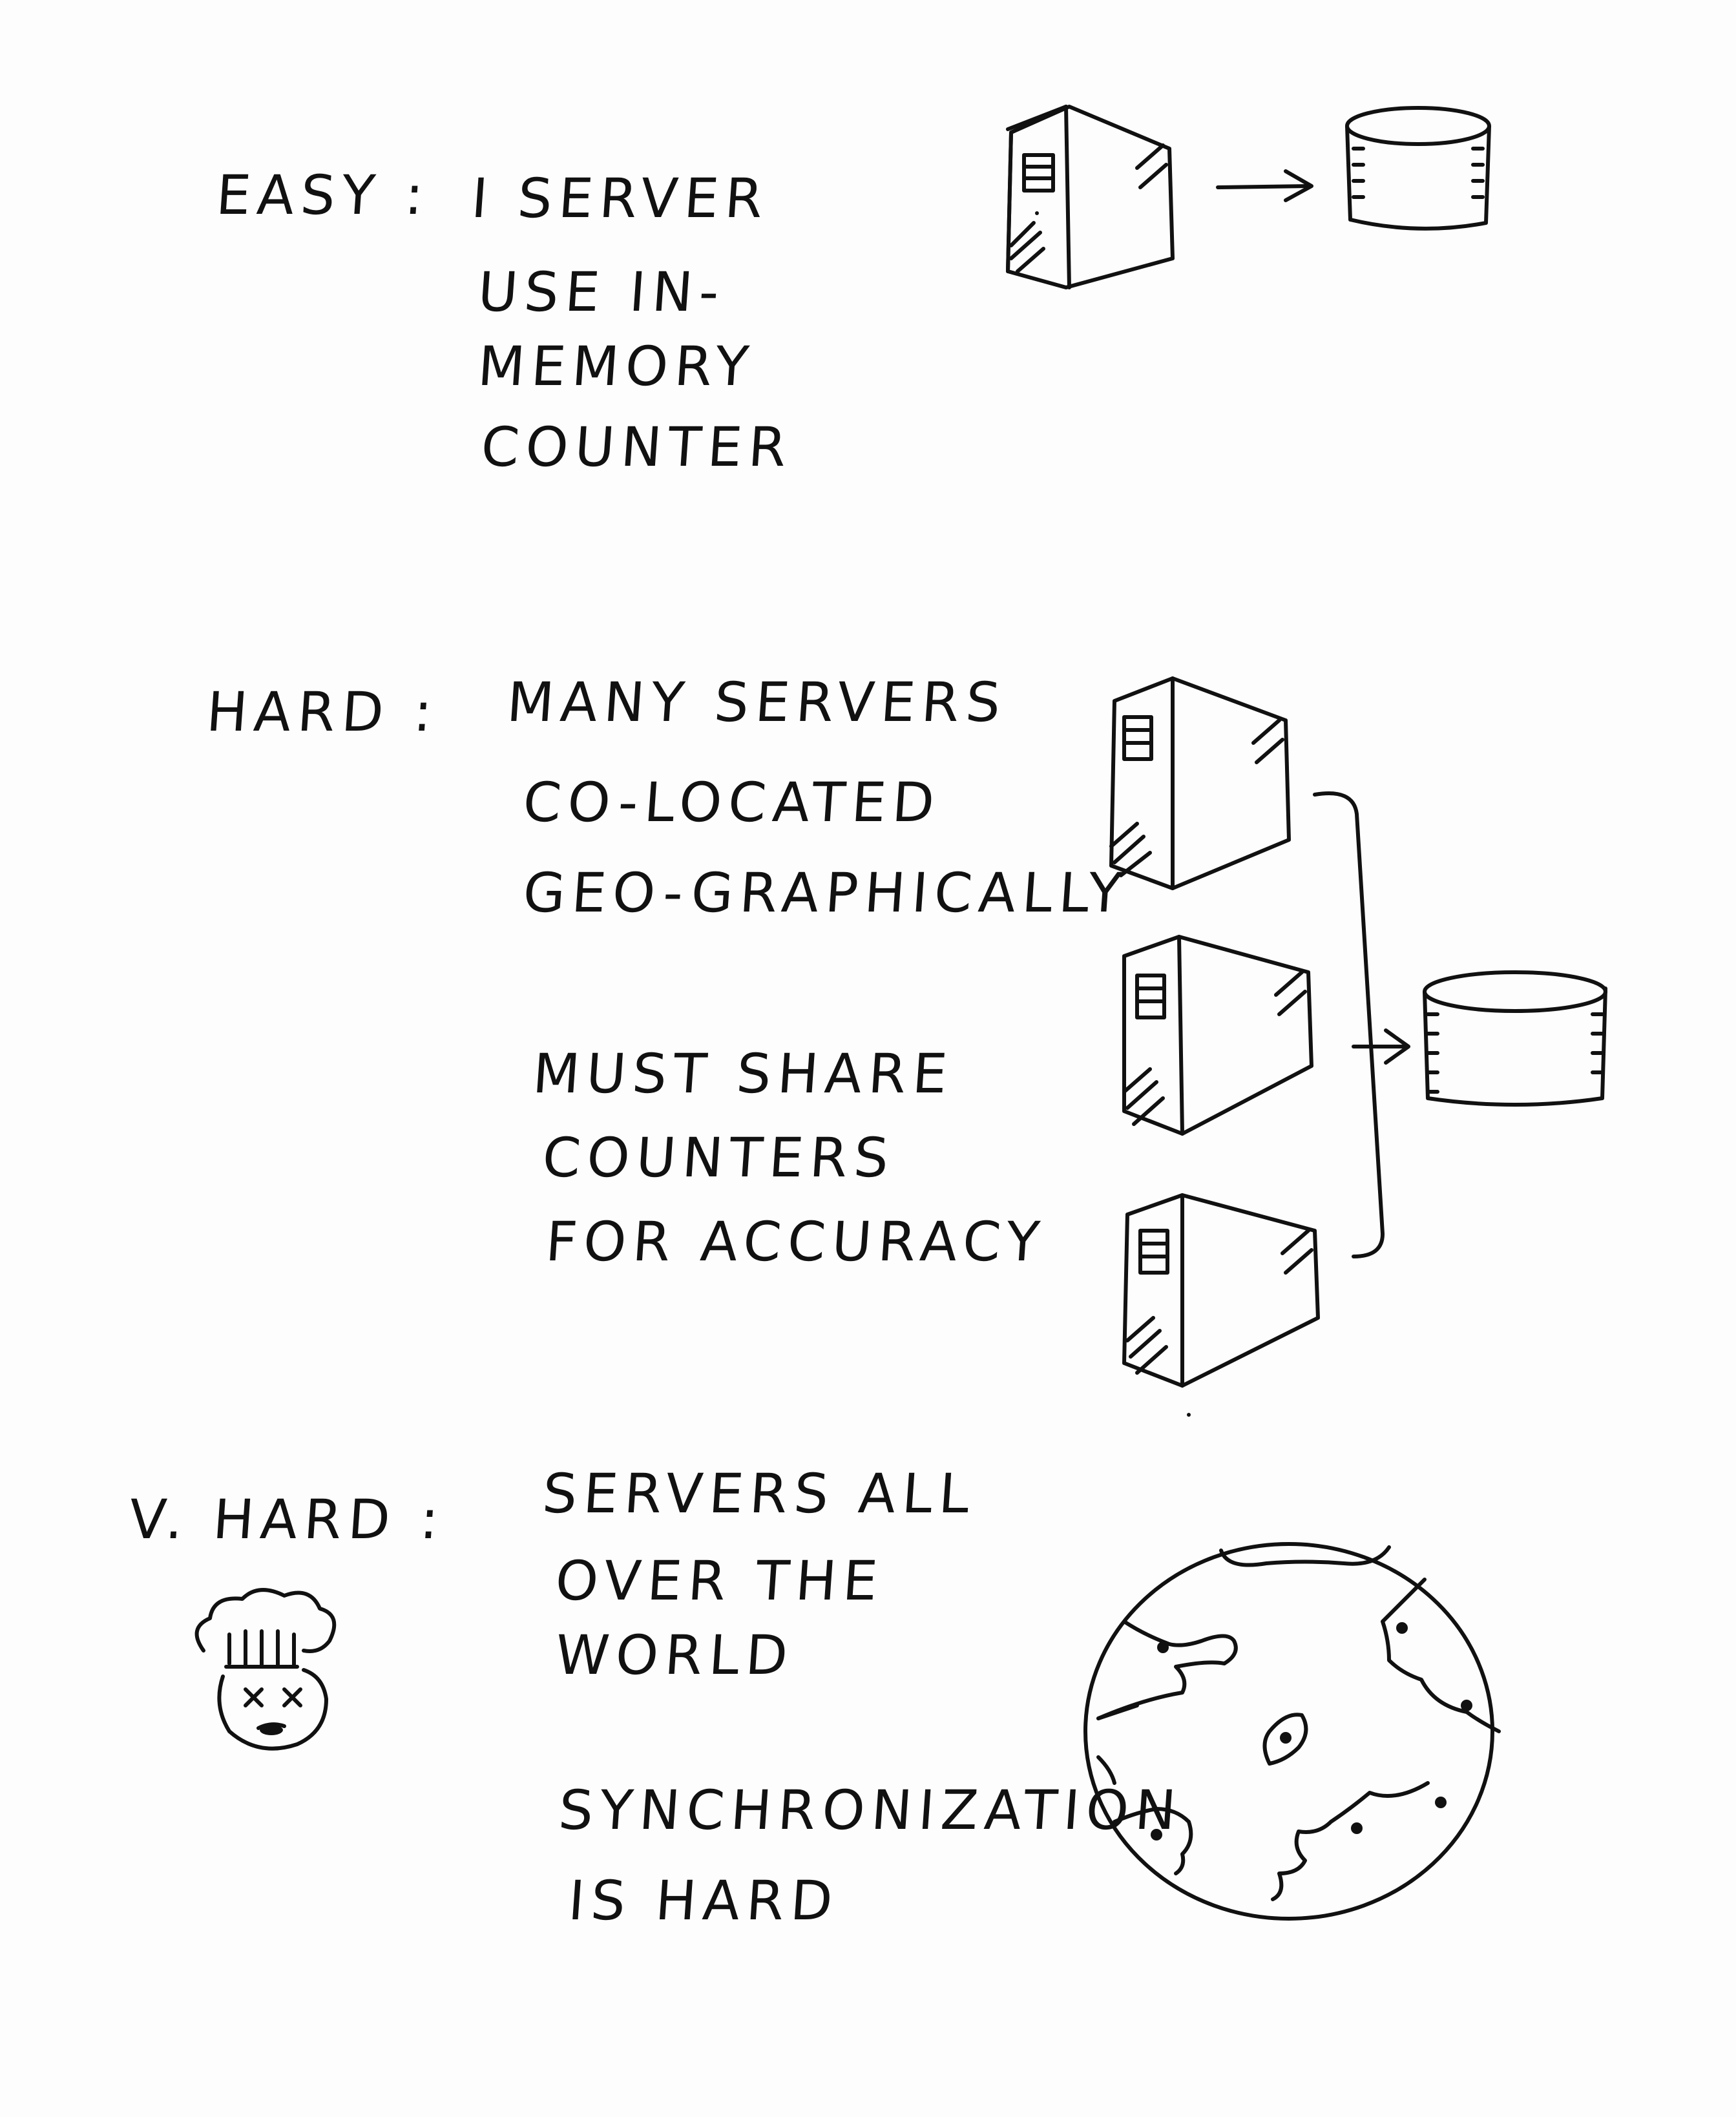  I want to click on globe-icon, so click(1292, 1731).